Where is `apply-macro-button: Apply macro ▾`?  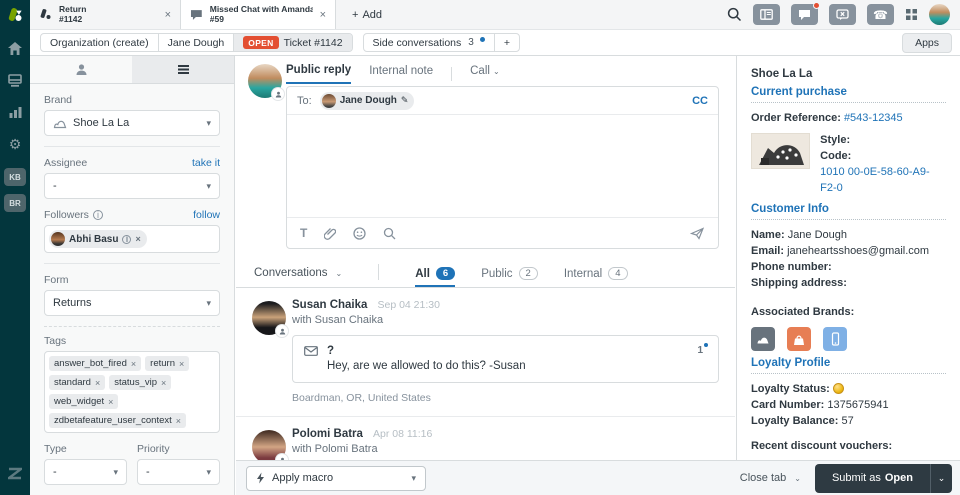 apply-macro-button: Apply macro ▾ is located at coordinates (336, 478).